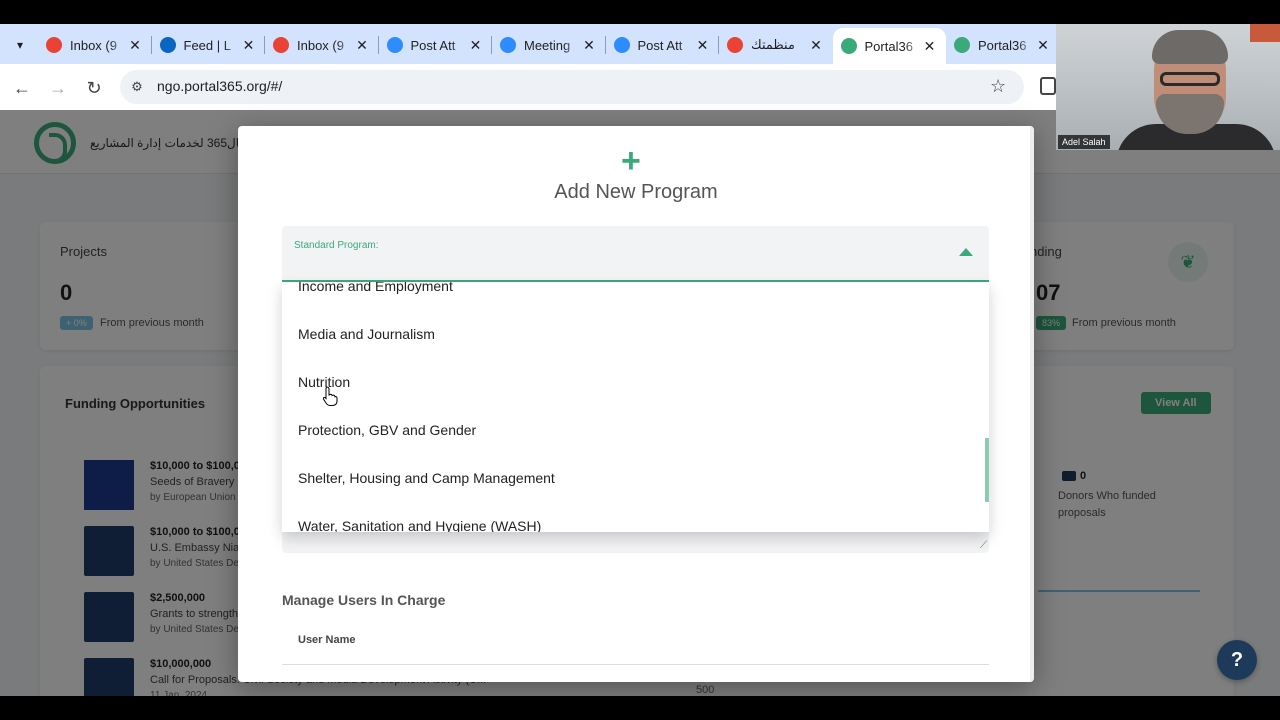 Image resolution: width=1280 pixels, height=720 pixels. I want to click on reload-button: ↻, so click(94, 88).